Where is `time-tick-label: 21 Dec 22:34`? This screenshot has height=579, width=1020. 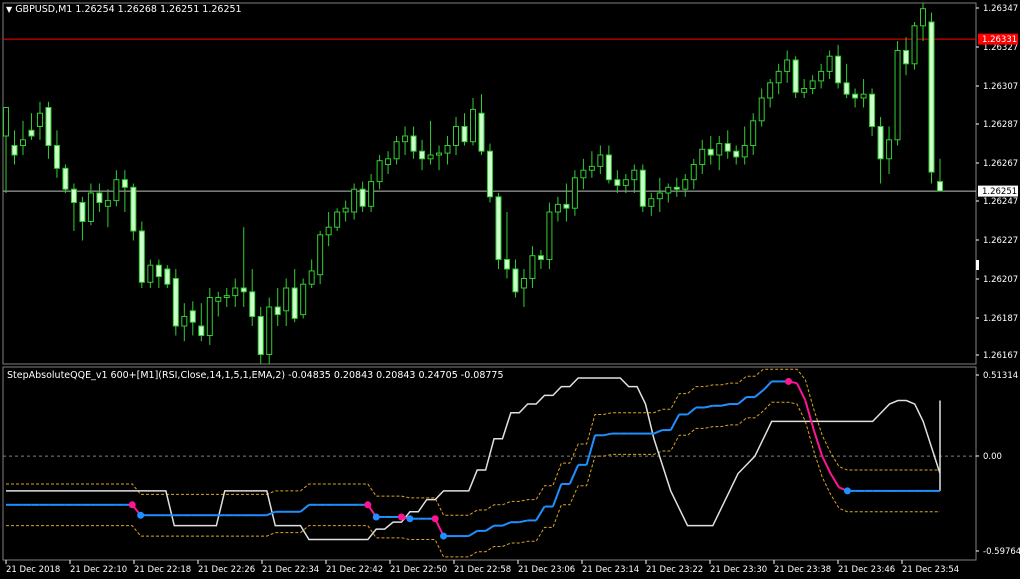
time-tick-label: 21 Dec 22:34 is located at coordinates (290, 570).